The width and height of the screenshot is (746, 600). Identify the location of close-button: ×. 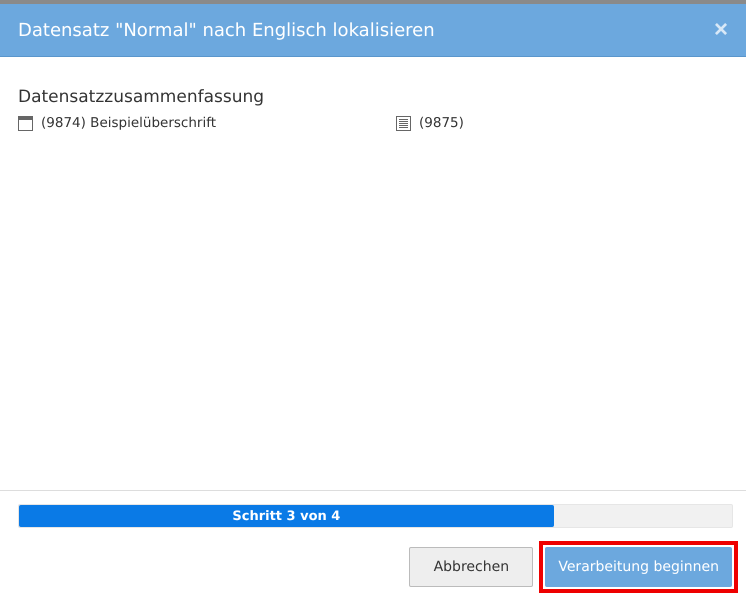
(721, 30).